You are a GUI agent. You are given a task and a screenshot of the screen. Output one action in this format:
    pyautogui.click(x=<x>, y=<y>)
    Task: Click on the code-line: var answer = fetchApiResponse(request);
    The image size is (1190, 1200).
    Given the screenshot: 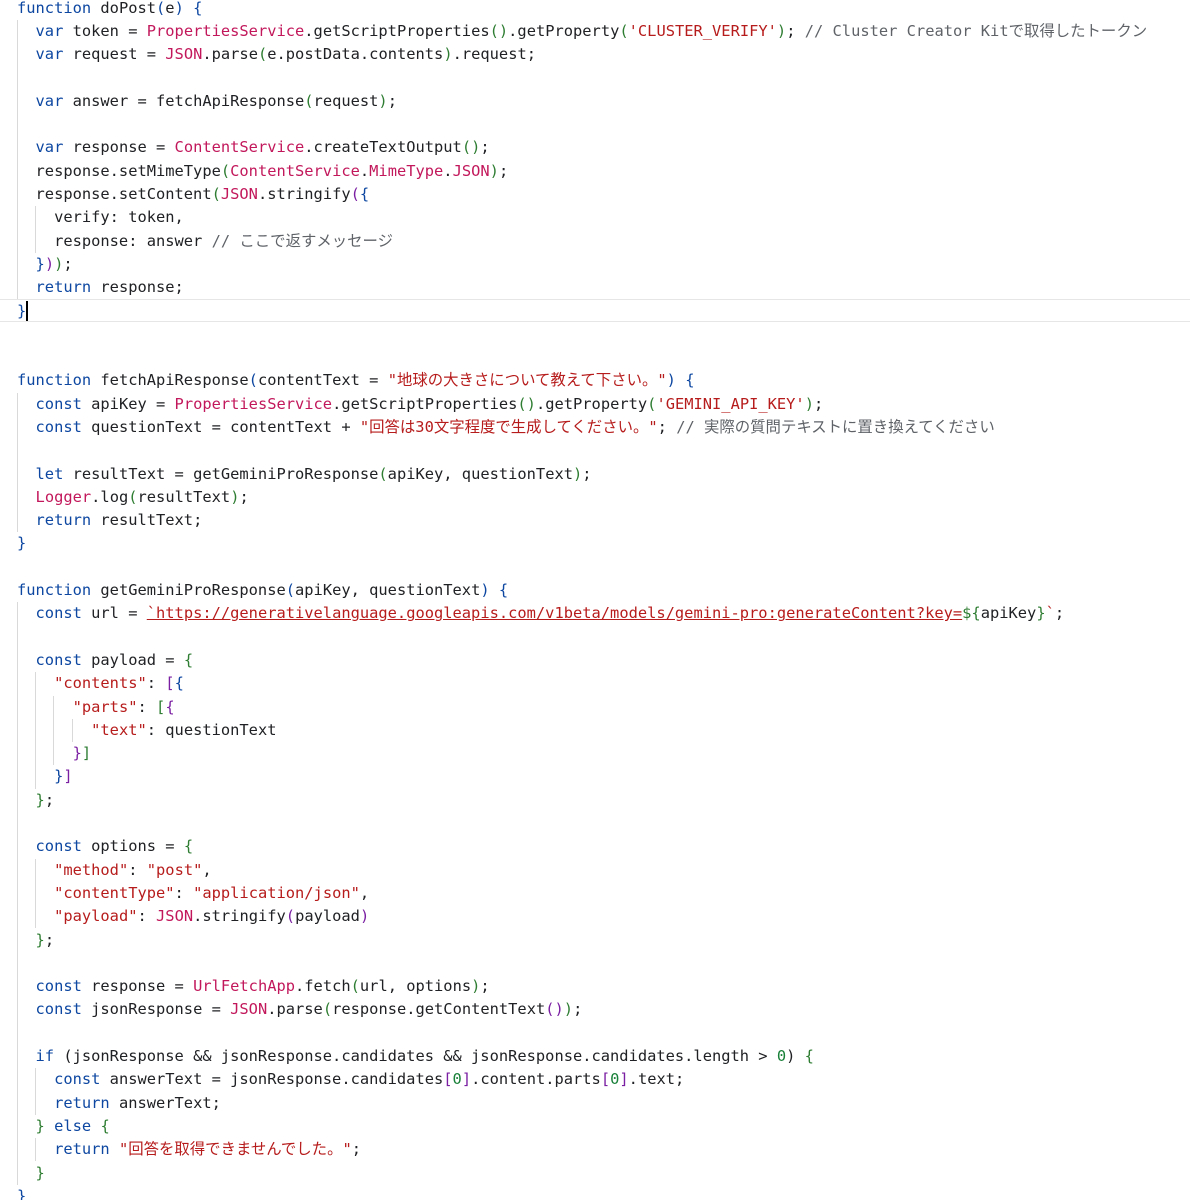 What is the action you would take?
    pyautogui.click(x=595, y=101)
    